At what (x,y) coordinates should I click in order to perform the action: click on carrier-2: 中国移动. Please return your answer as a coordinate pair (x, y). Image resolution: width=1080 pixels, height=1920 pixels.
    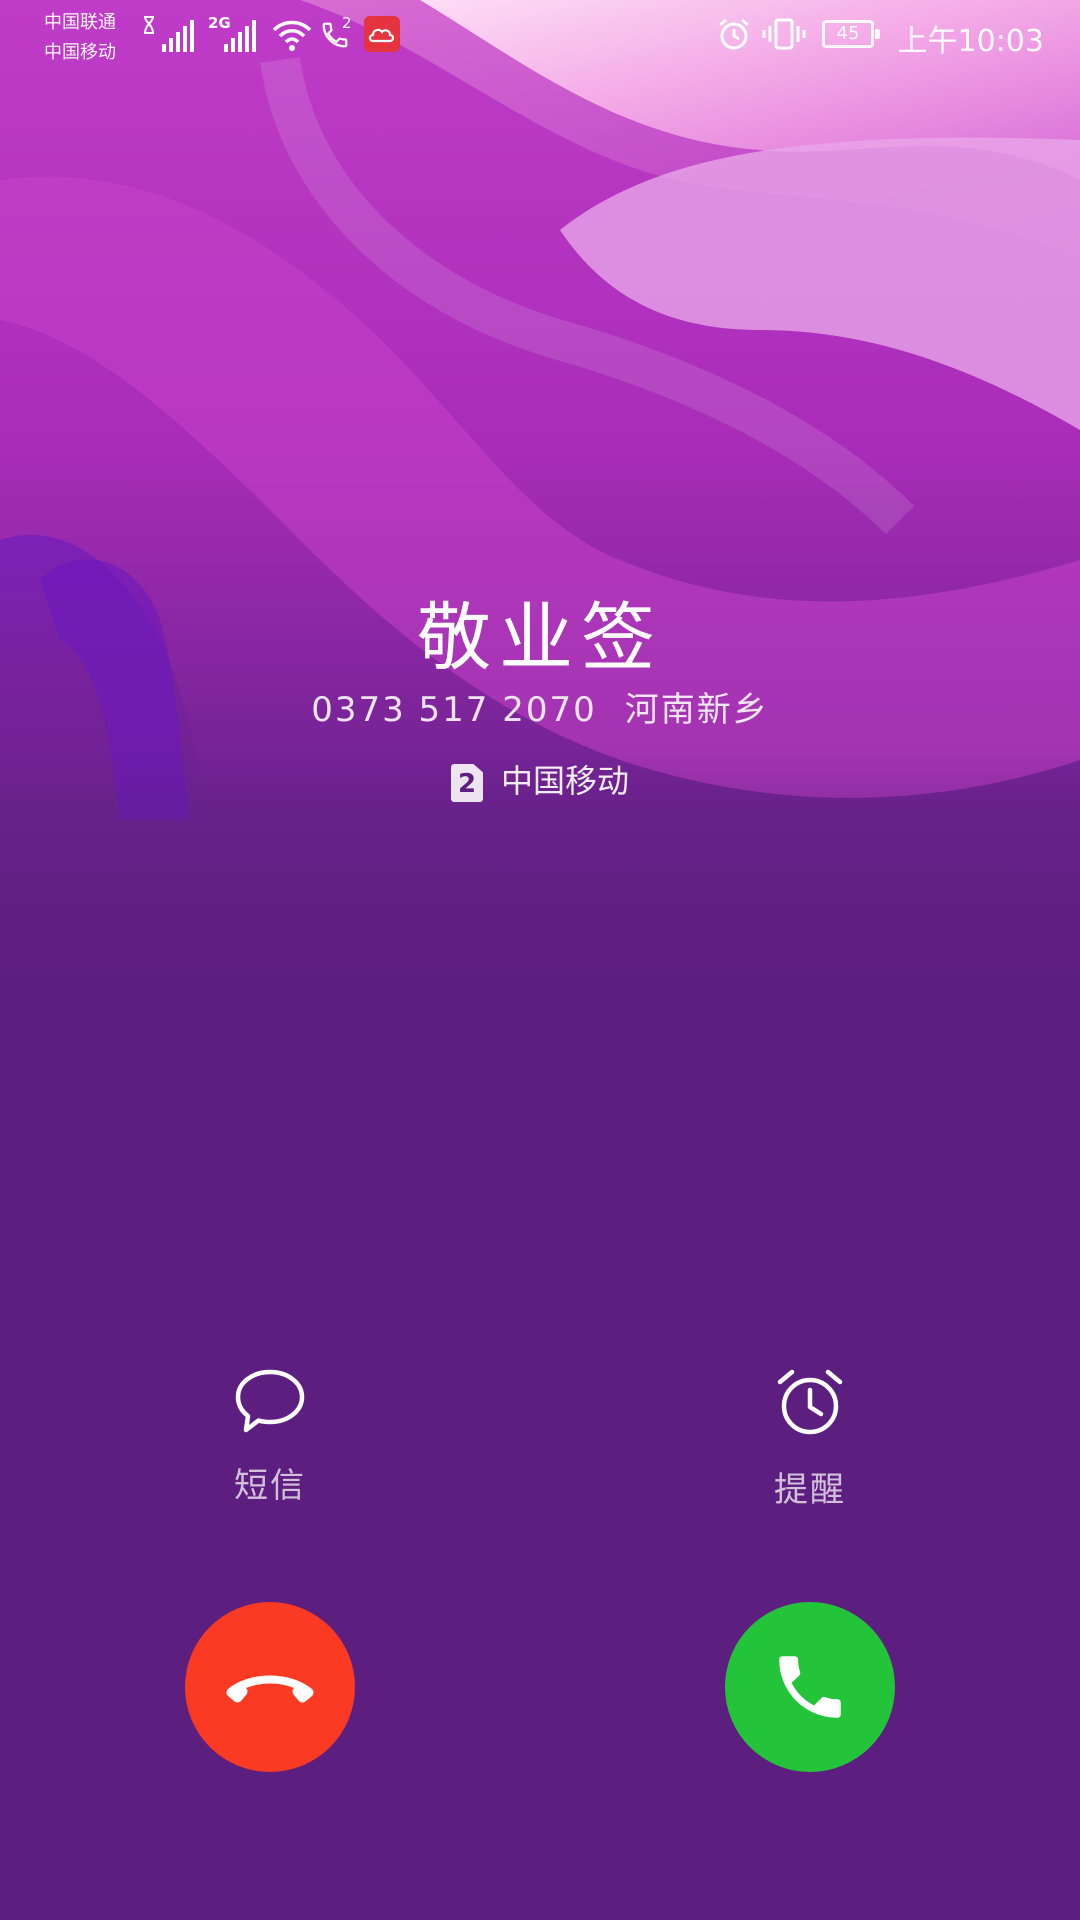
    Looking at the image, I should click on (80, 52).